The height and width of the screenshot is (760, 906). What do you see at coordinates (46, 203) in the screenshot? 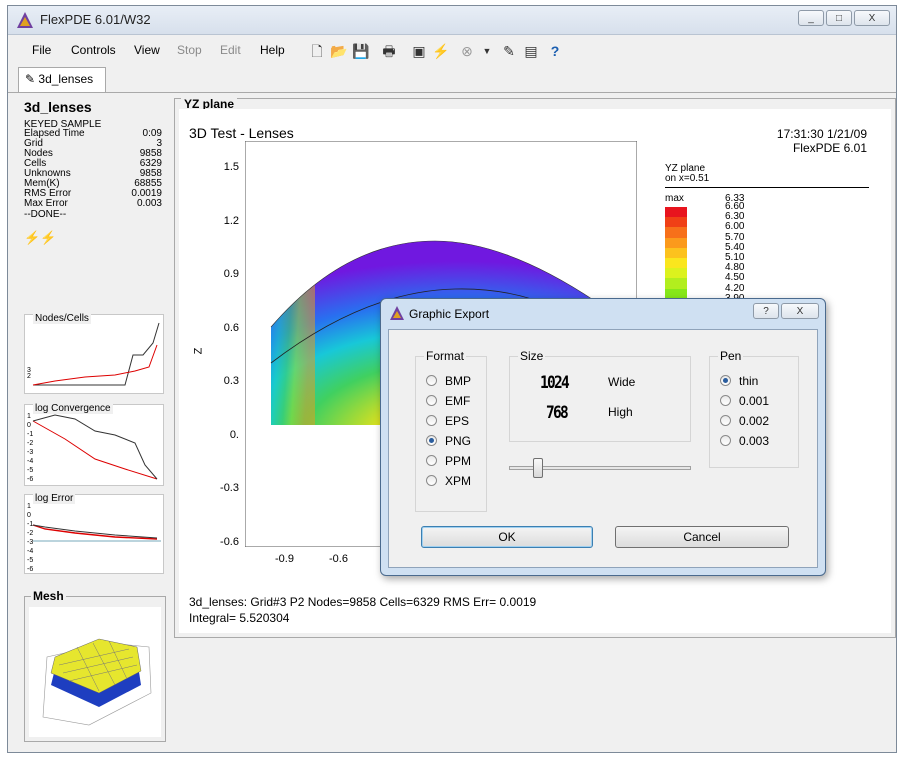
I see `stat-label: Max Error` at bounding box center [46, 203].